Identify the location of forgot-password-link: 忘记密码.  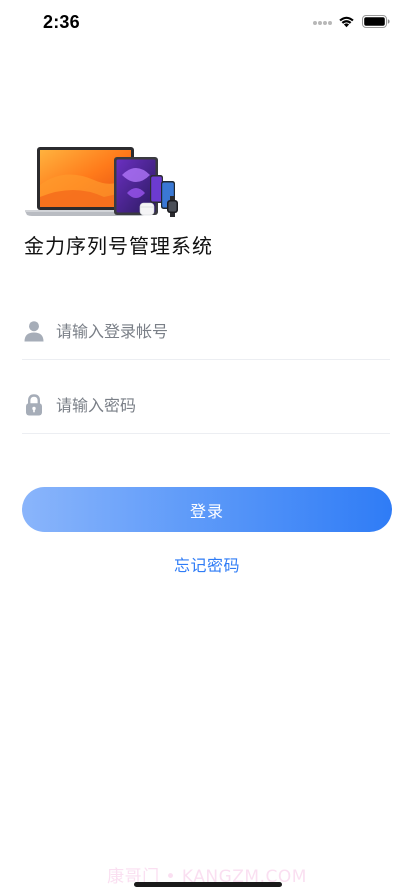
(207, 564).